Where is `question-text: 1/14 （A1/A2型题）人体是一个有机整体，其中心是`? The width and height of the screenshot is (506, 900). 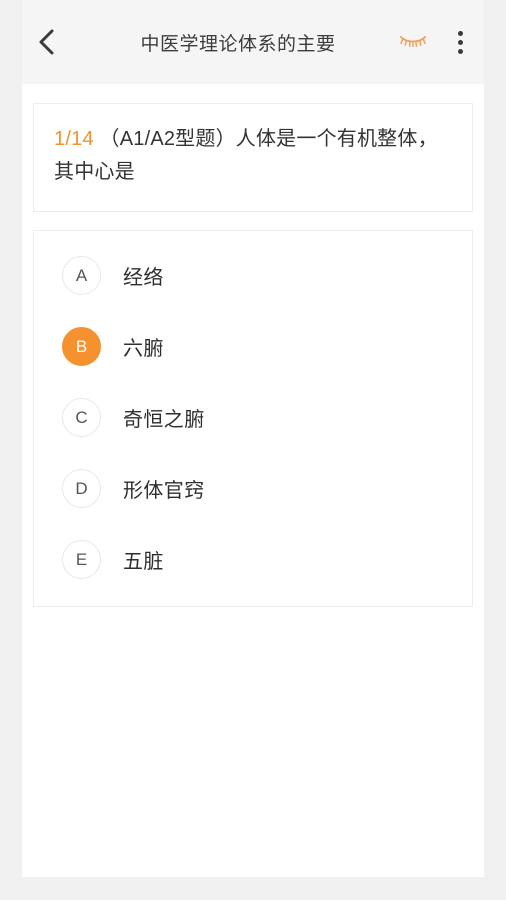 question-text: 1/14 （A1/A2型题）人体是一个有机整体，其中心是 is located at coordinates (252, 156).